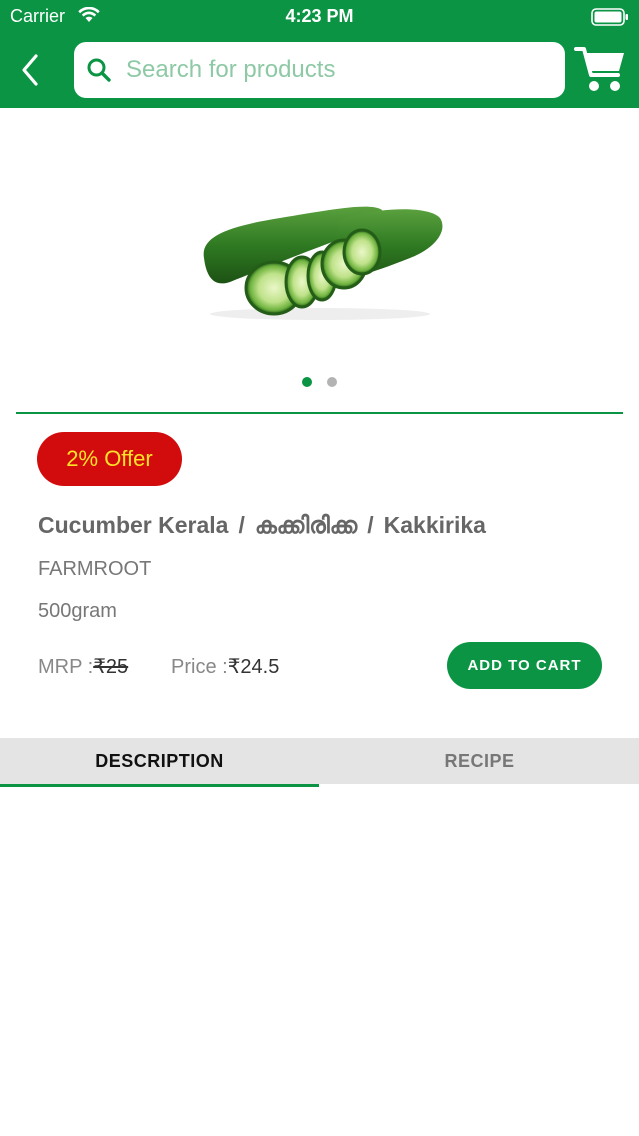  I want to click on price: Price :₹24.5, so click(225, 666).